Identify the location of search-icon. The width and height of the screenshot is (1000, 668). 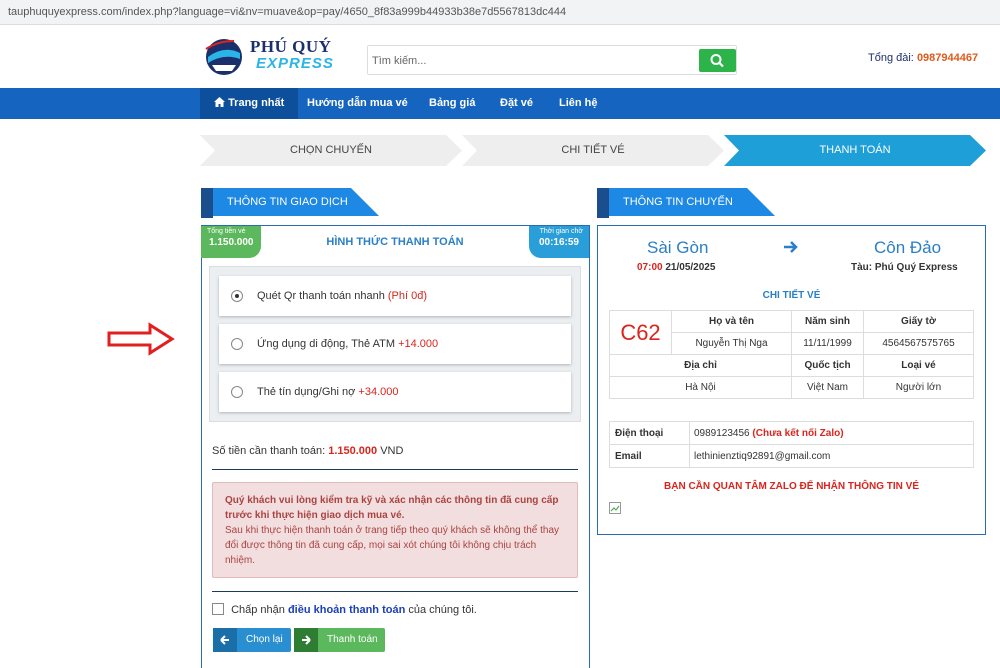
(717, 61).